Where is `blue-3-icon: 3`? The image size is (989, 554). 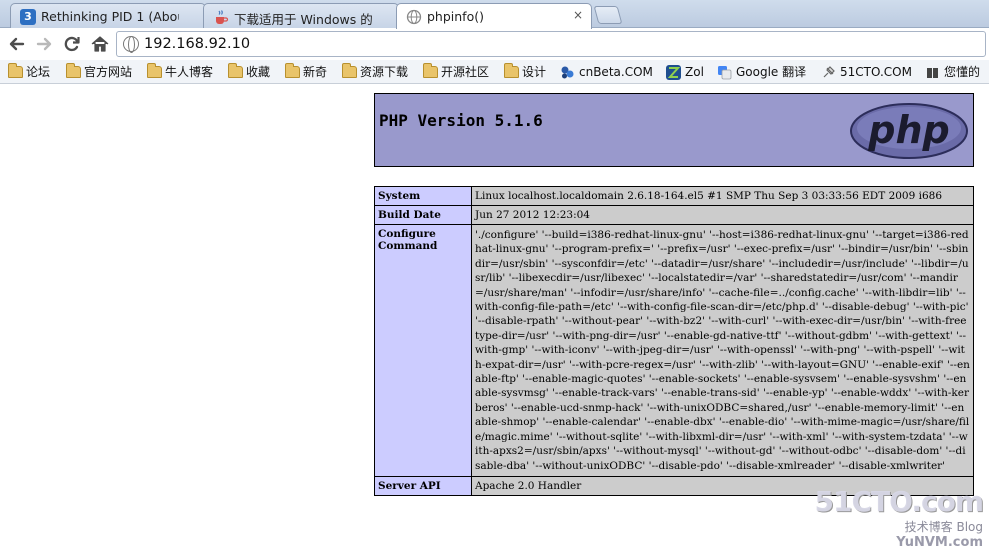 blue-3-icon: 3 is located at coordinates (28, 17).